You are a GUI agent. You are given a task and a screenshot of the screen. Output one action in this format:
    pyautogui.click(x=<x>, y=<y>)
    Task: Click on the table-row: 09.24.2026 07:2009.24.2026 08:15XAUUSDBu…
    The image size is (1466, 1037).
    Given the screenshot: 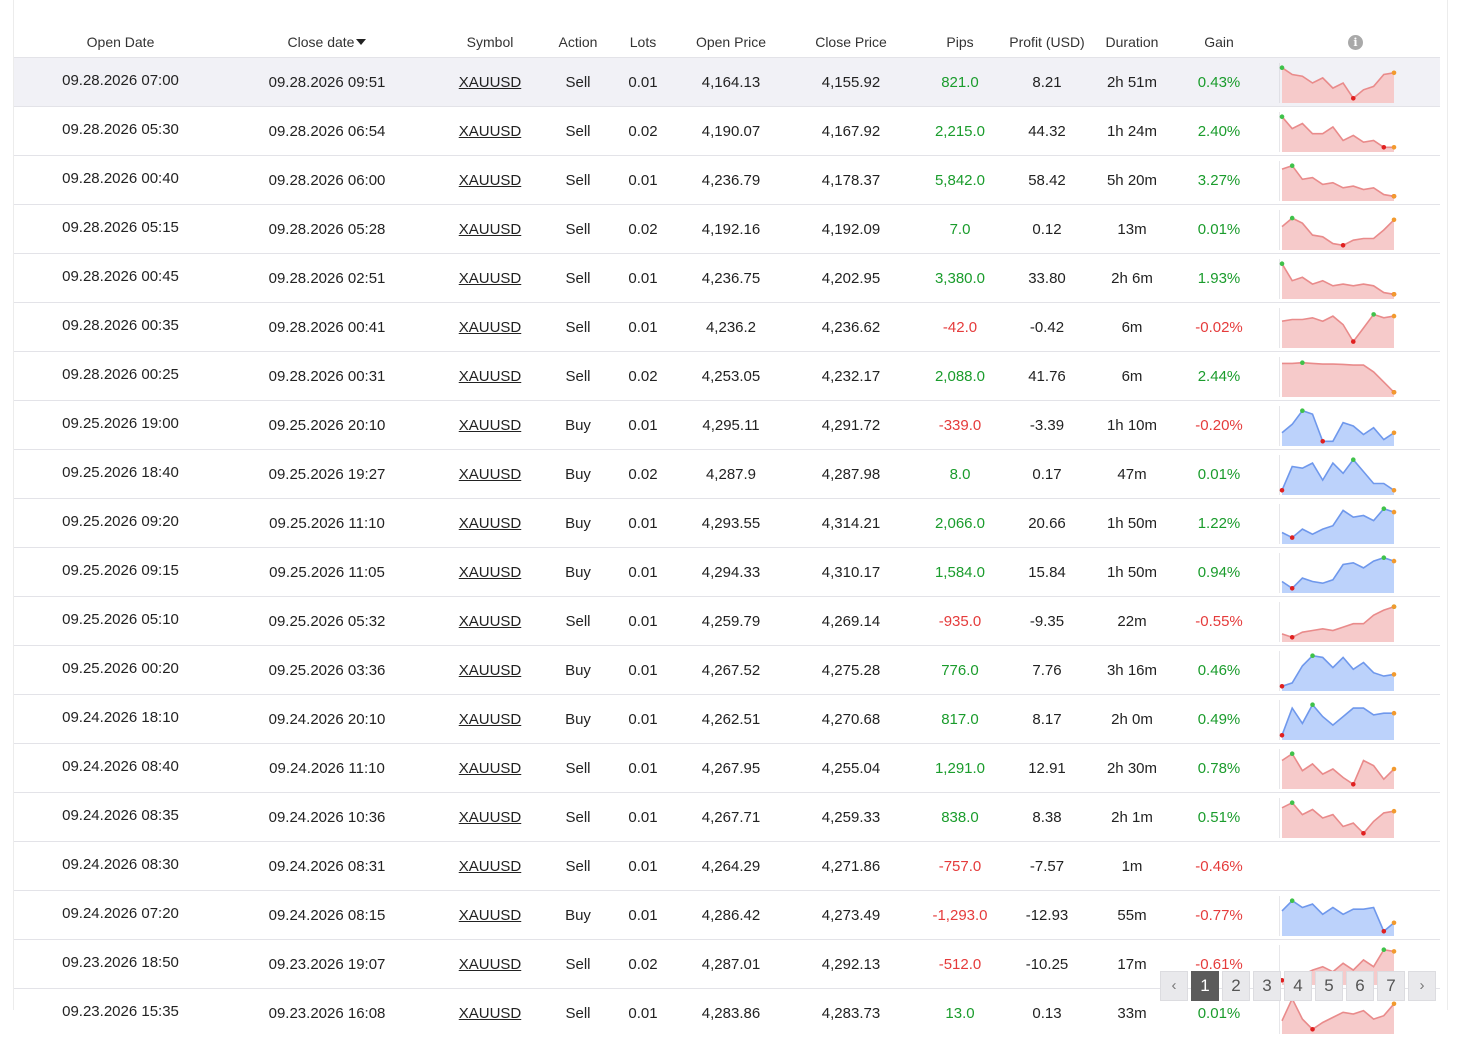 What is the action you would take?
    pyautogui.click(x=727, y=915)
    